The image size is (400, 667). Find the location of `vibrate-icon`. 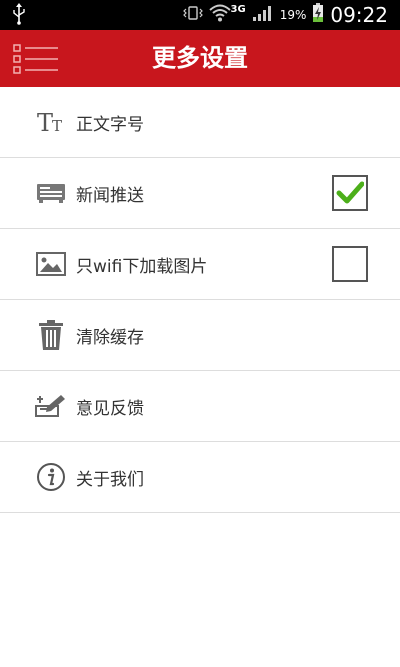

vibrate-icon is located at coordinates (192, 15).